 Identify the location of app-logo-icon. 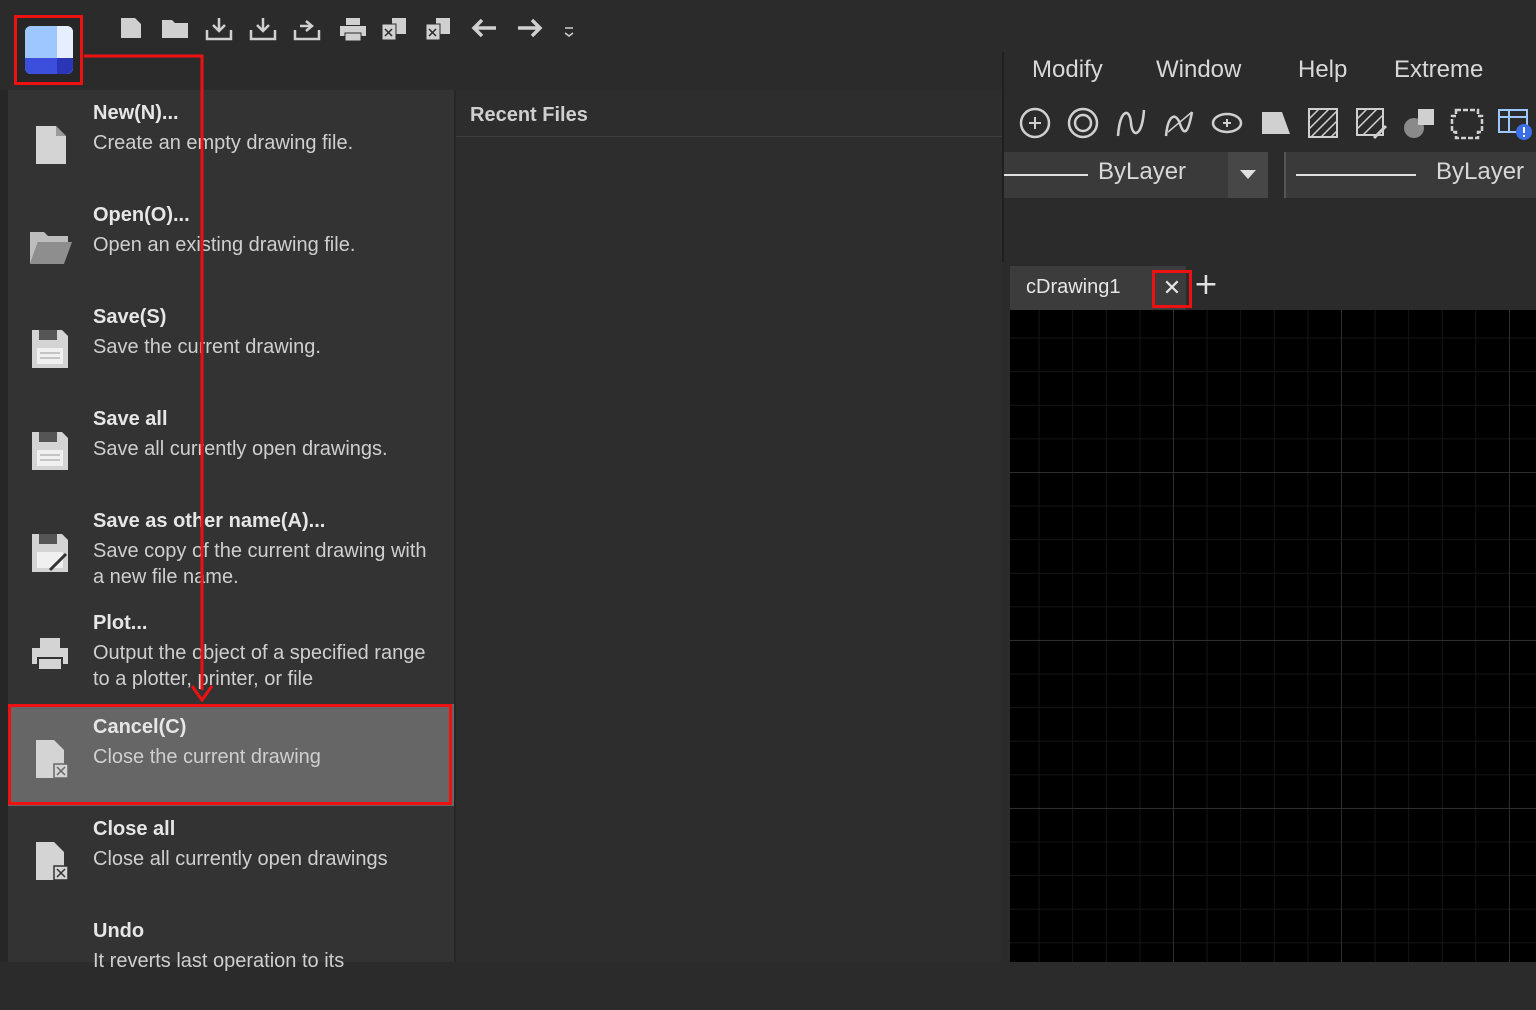
(49, 50).